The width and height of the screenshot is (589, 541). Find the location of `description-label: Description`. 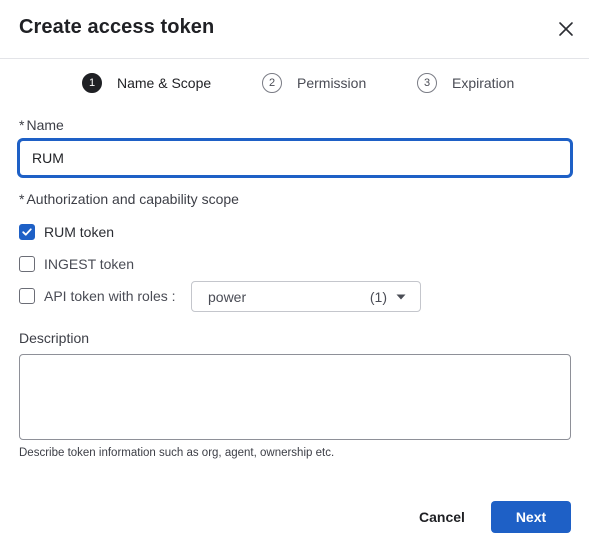

description-label: Description is located at coordinates (54, 338).